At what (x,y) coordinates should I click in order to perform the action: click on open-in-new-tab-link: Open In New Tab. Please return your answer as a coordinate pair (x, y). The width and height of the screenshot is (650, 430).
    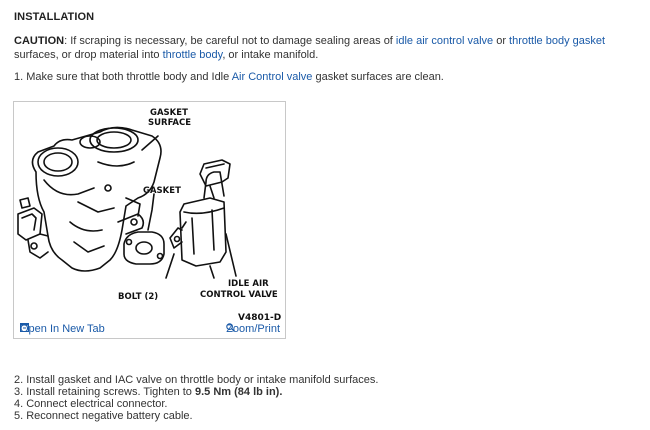
    Looking at the image, I should click on (62, 329).